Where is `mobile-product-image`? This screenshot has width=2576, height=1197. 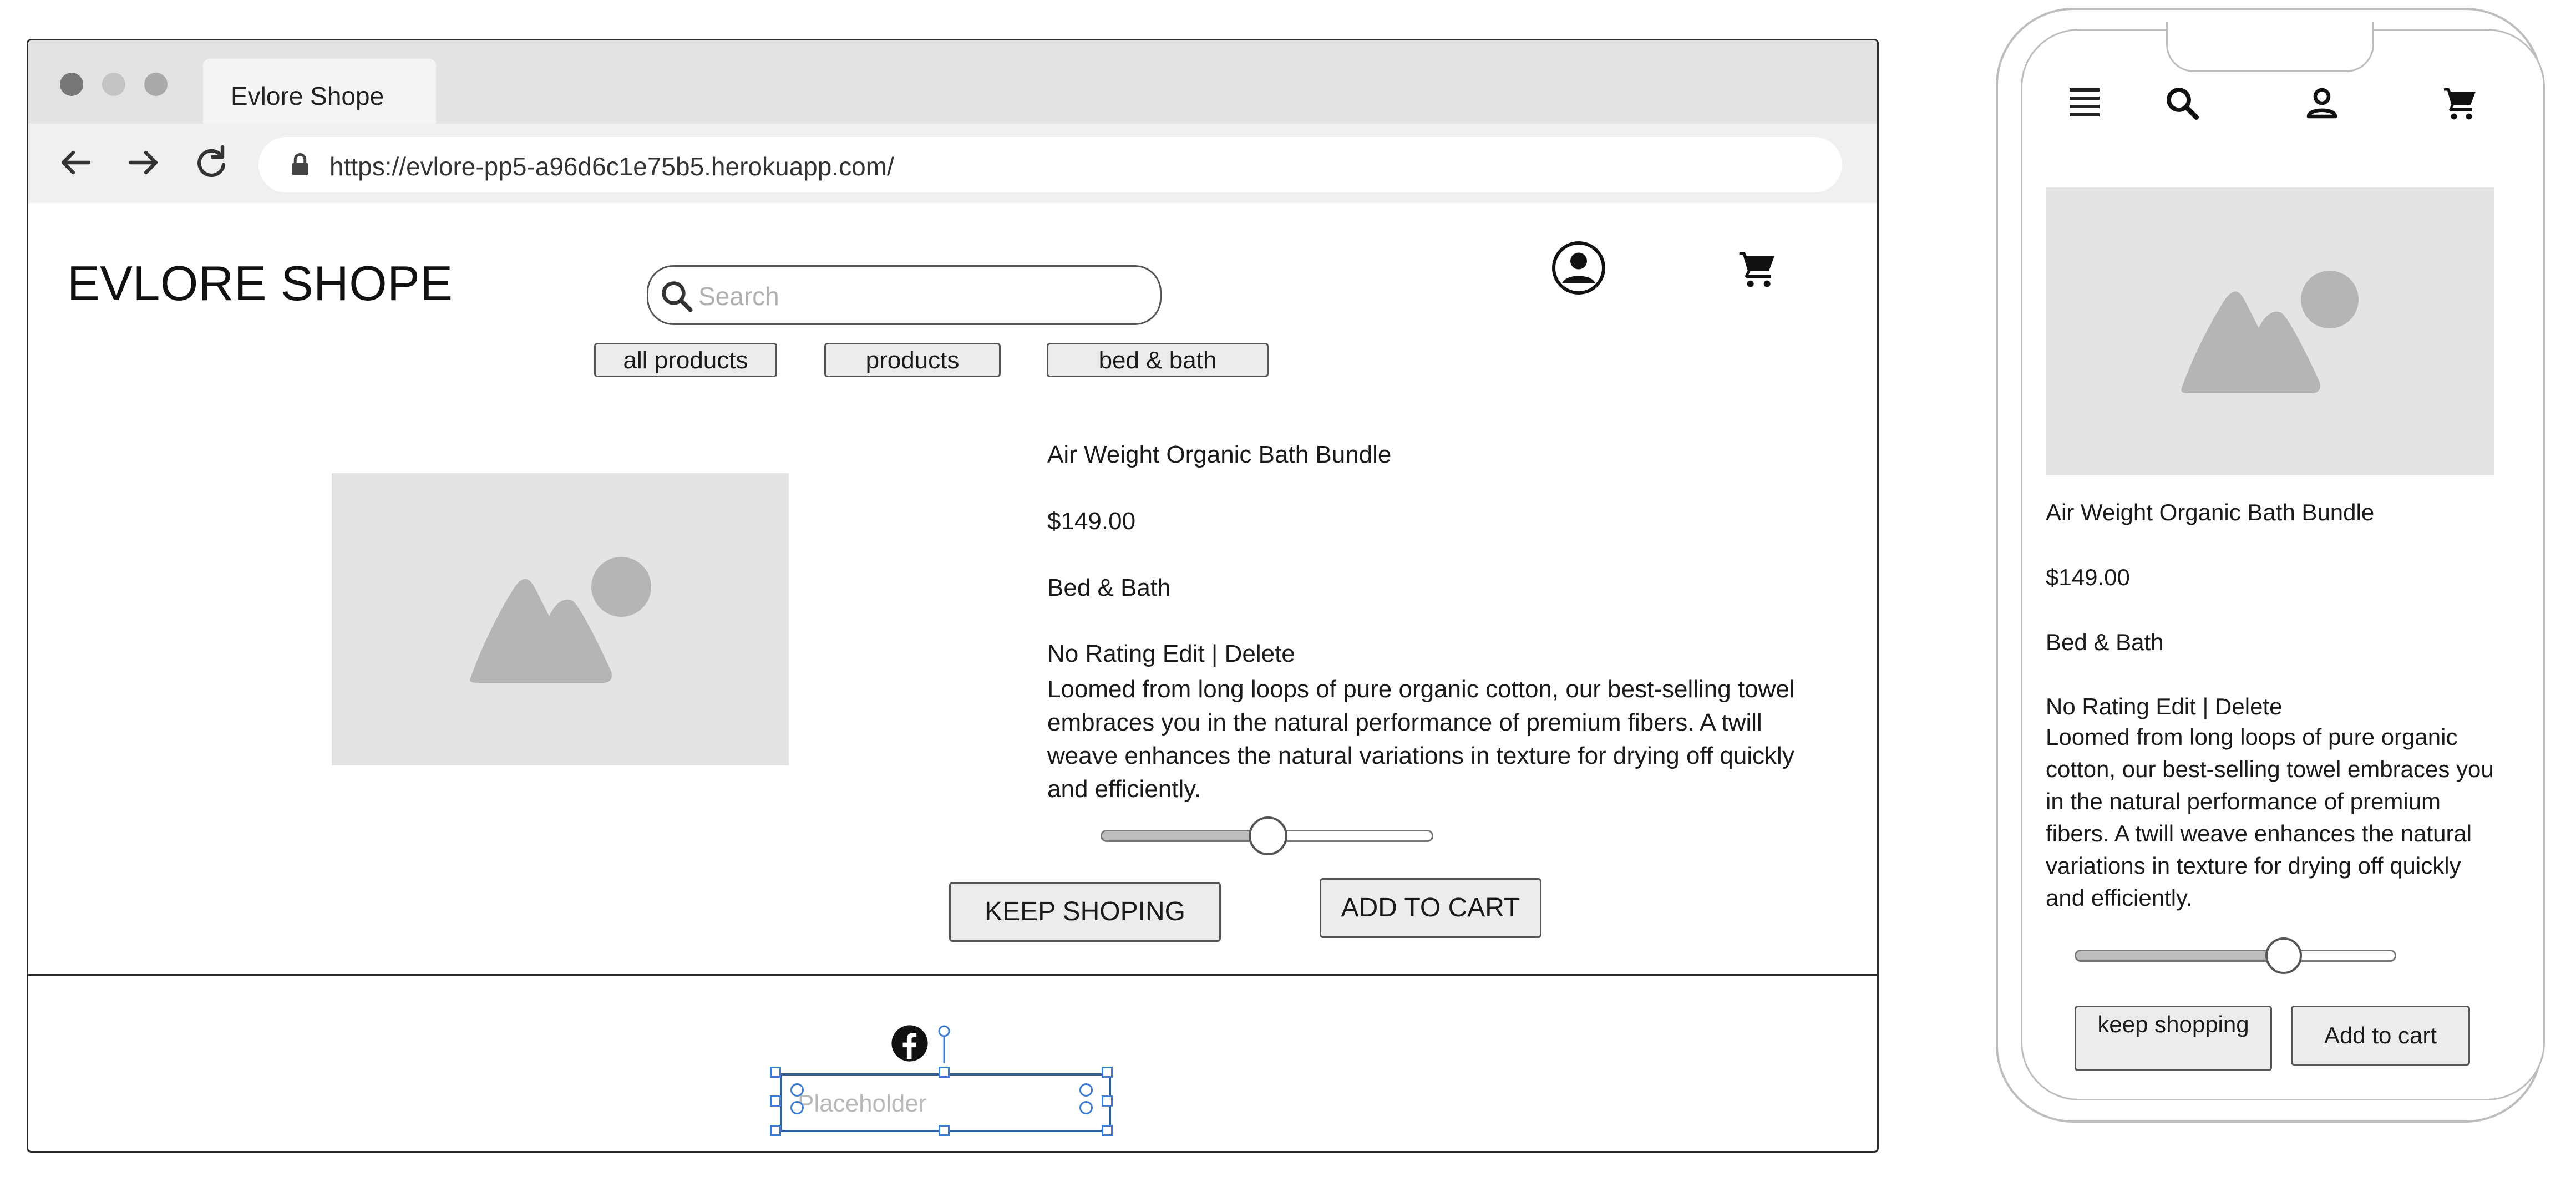 mobile-product-image is located at coordinates (2270, 331).